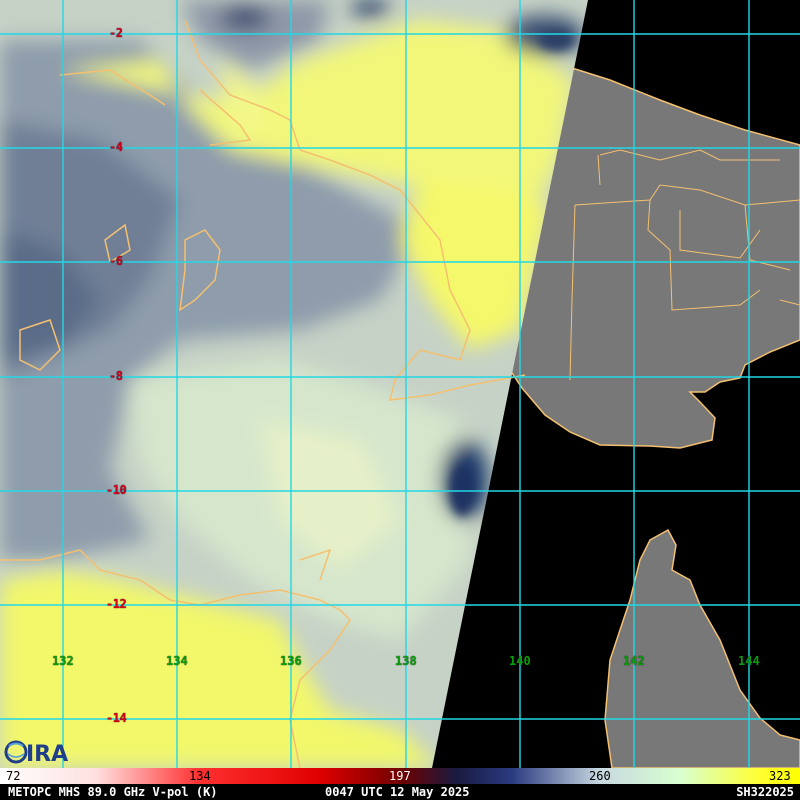  What do you see at coordinates (116, 718) in the screenshot?
I see `lat-label-14: -14` at bounding box center [116, 718].